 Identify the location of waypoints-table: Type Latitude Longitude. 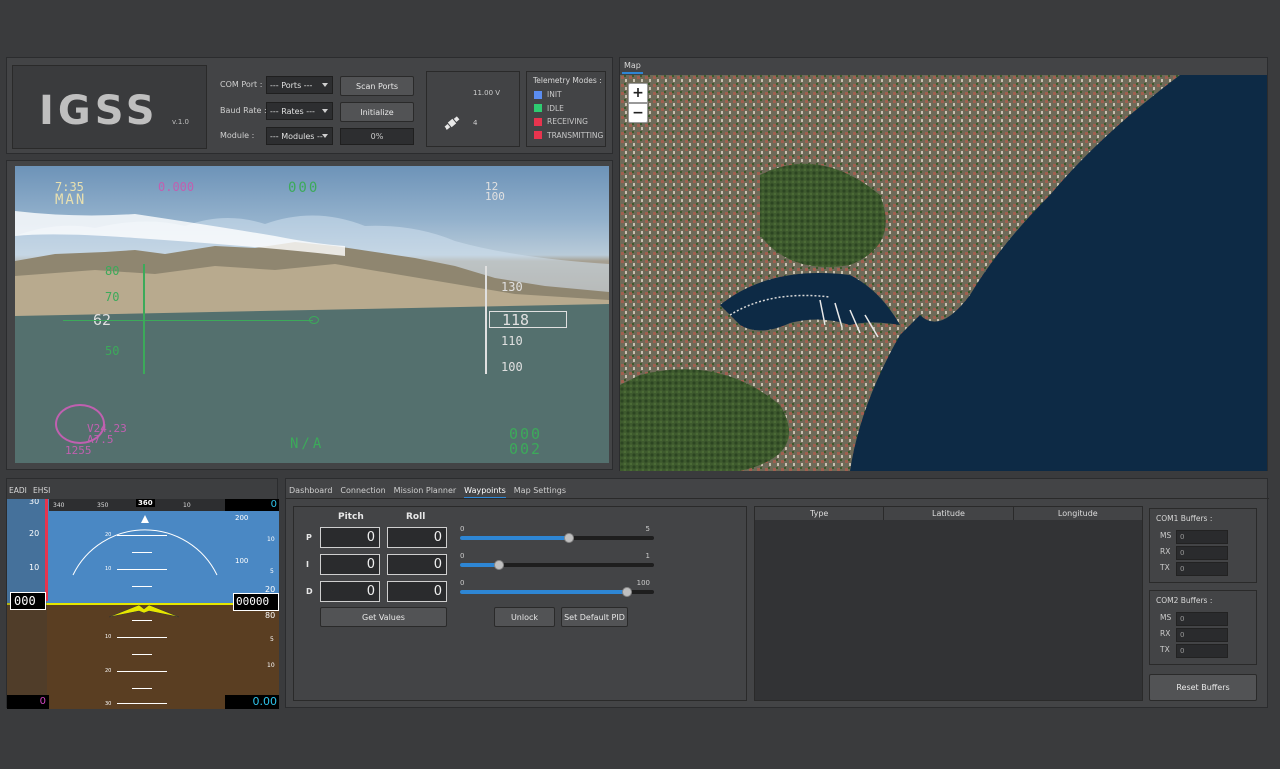
(948, 603).